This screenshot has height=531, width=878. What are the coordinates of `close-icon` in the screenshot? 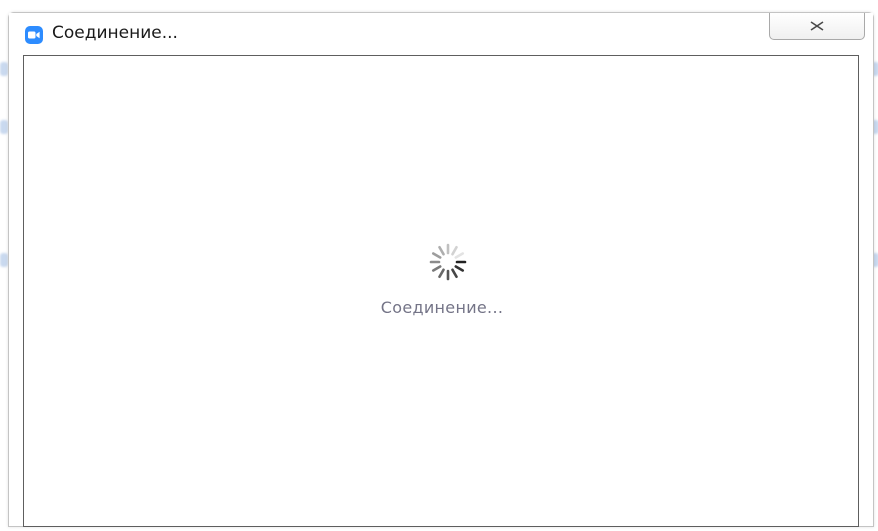 It's located at (817, 26).